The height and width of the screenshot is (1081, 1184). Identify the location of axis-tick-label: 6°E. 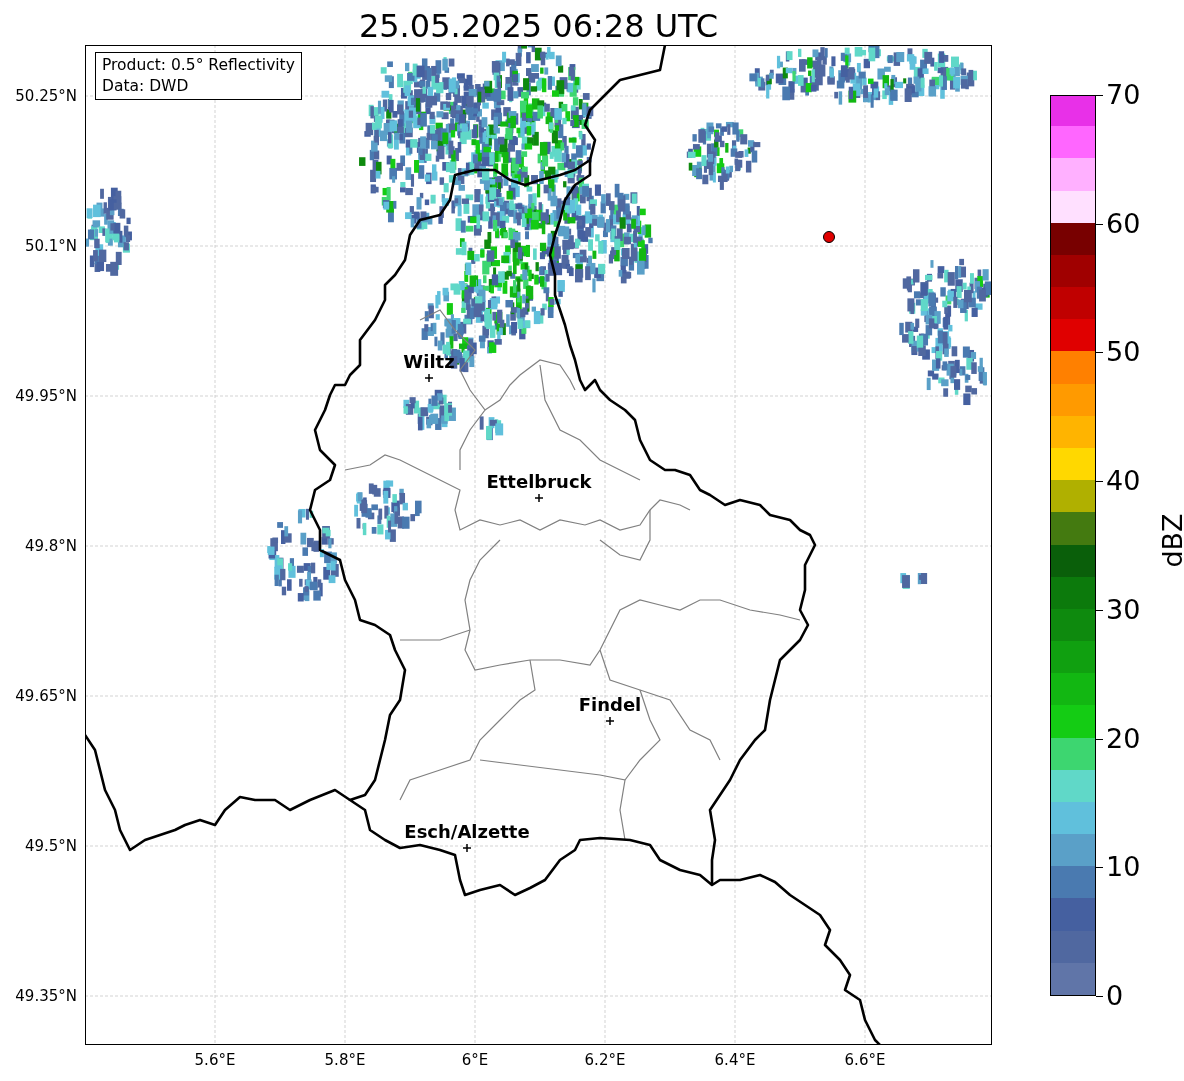
(475, 1060).